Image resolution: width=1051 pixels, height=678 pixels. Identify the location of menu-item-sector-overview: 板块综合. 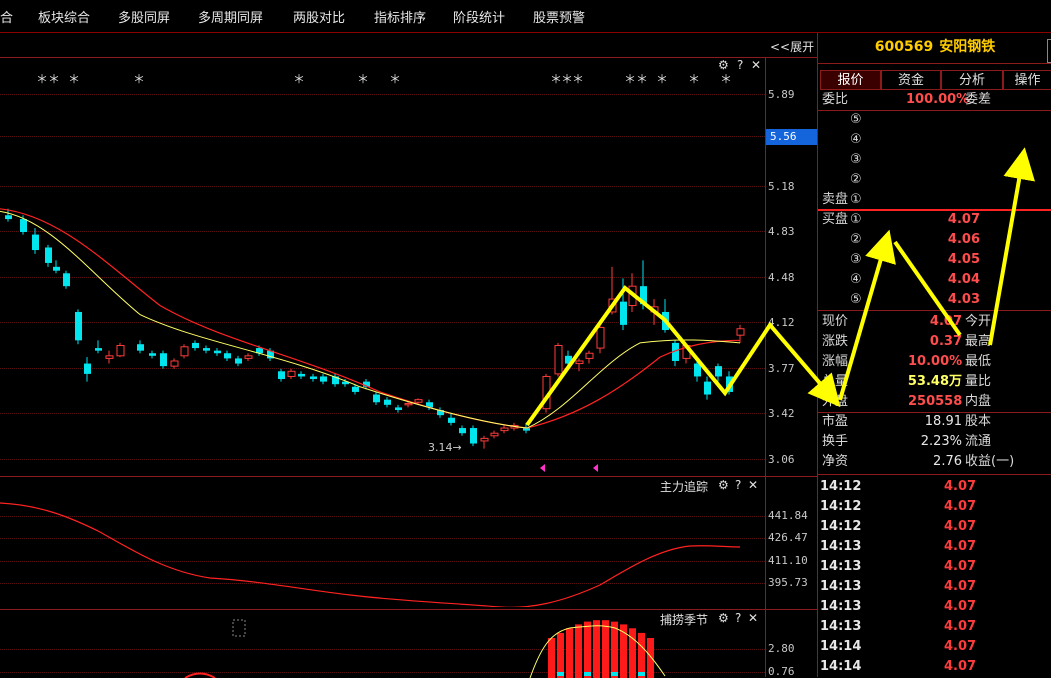
(64, 16).